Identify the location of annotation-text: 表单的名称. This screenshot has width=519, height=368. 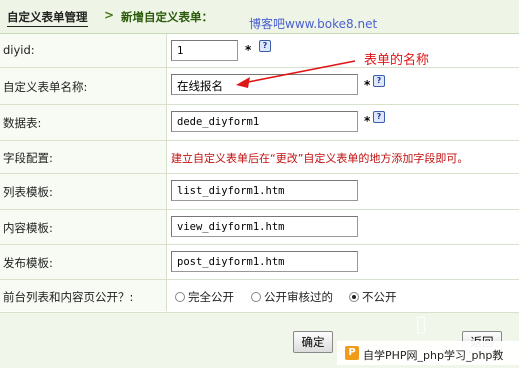
(397, 60).